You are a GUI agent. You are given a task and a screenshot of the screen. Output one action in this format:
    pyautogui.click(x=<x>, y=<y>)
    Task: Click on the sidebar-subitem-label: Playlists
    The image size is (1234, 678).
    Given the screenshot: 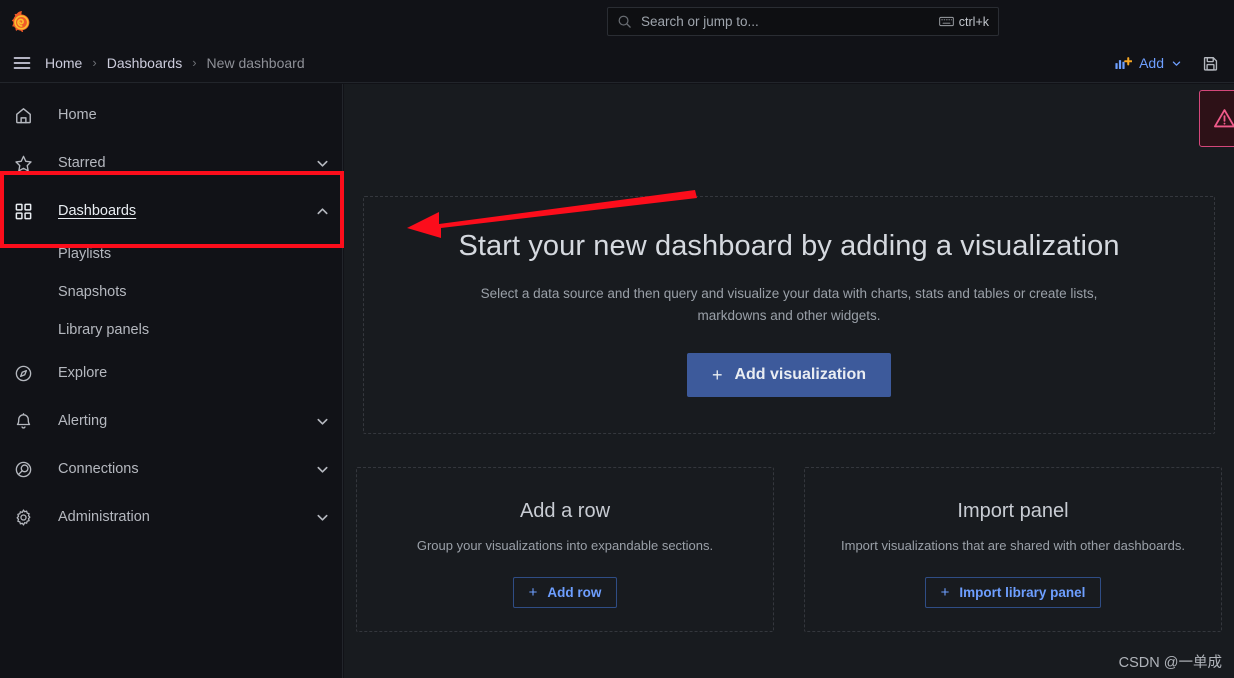 What is the action you would take?
    pyautogui.click(x=85, y=254)
    